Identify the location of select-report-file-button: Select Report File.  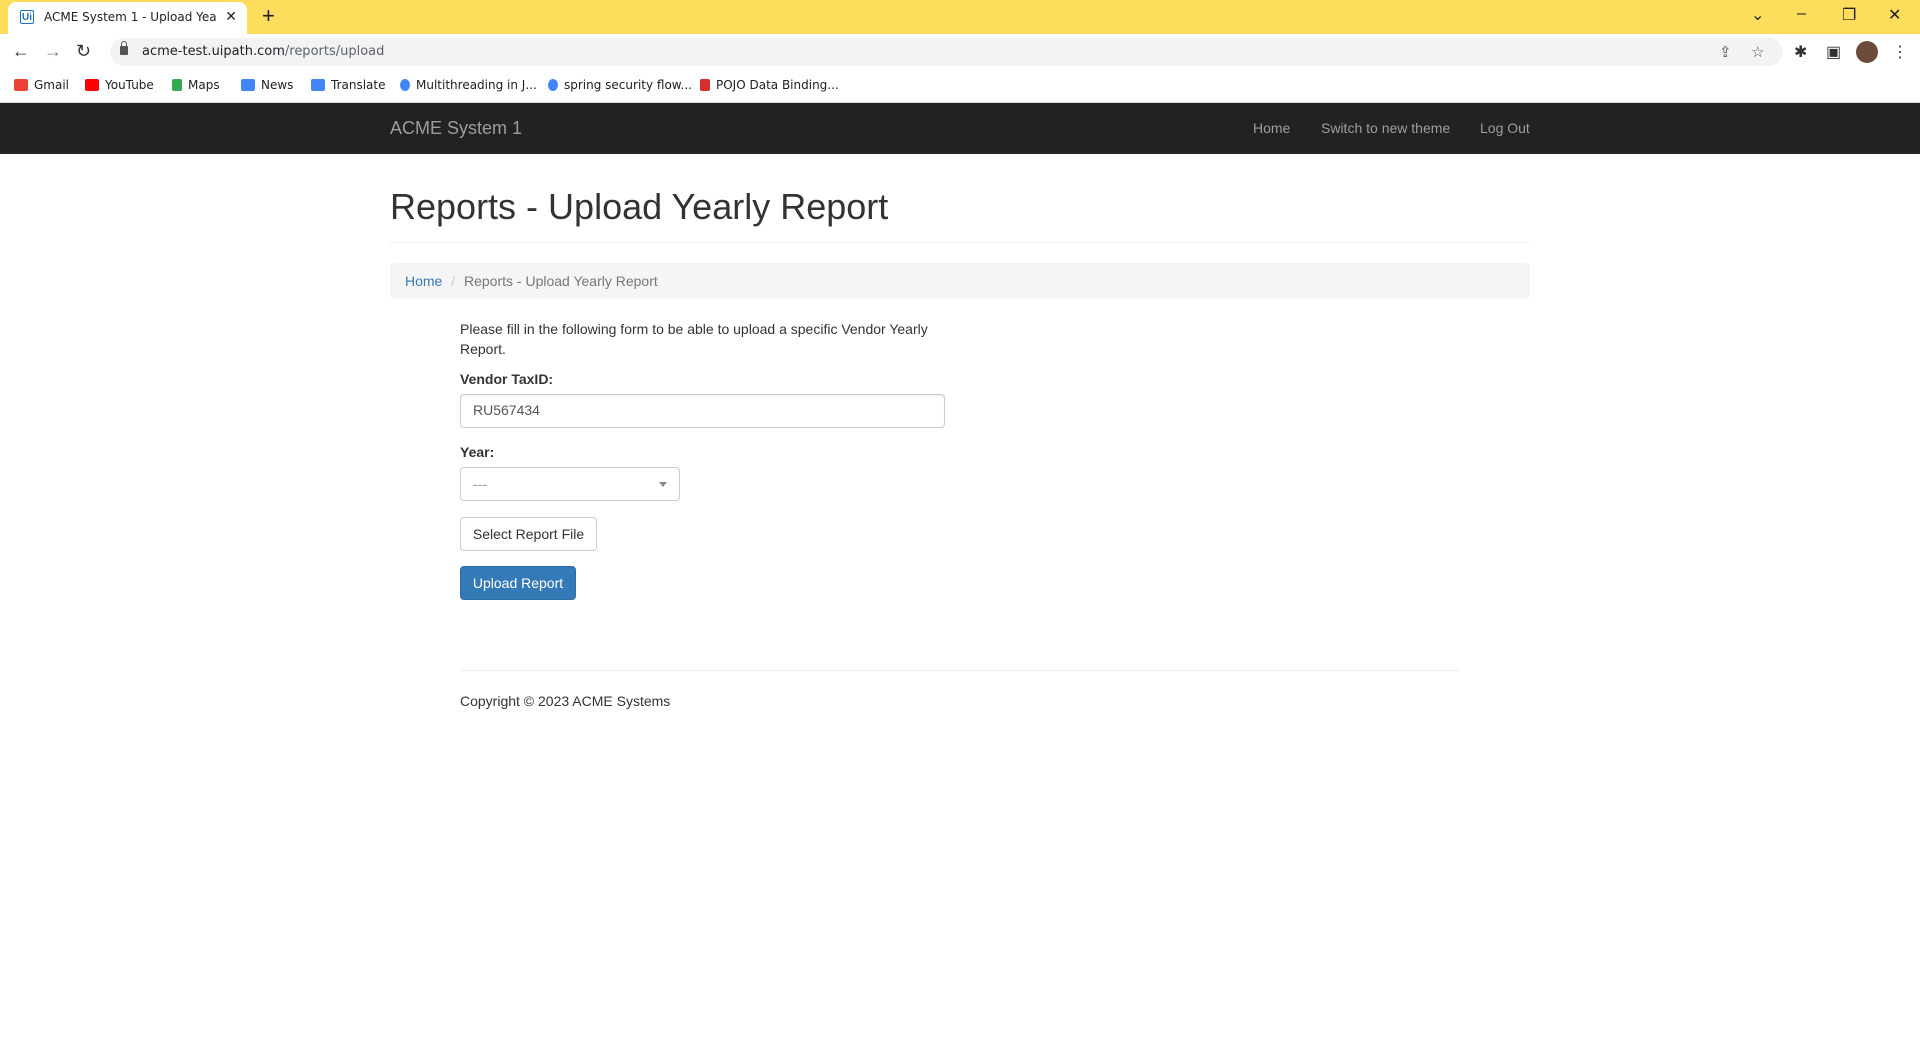
(528, 534).